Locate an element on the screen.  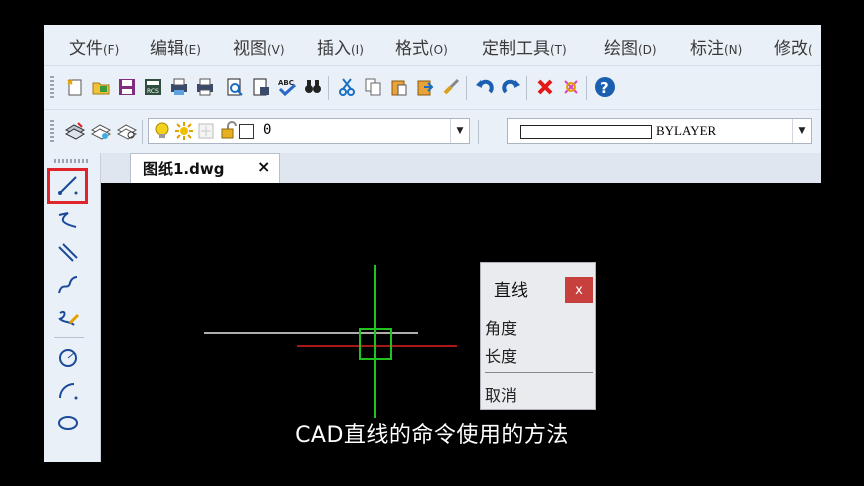
popup-item-cancel: 取消 is located at coordinates (501, 394).